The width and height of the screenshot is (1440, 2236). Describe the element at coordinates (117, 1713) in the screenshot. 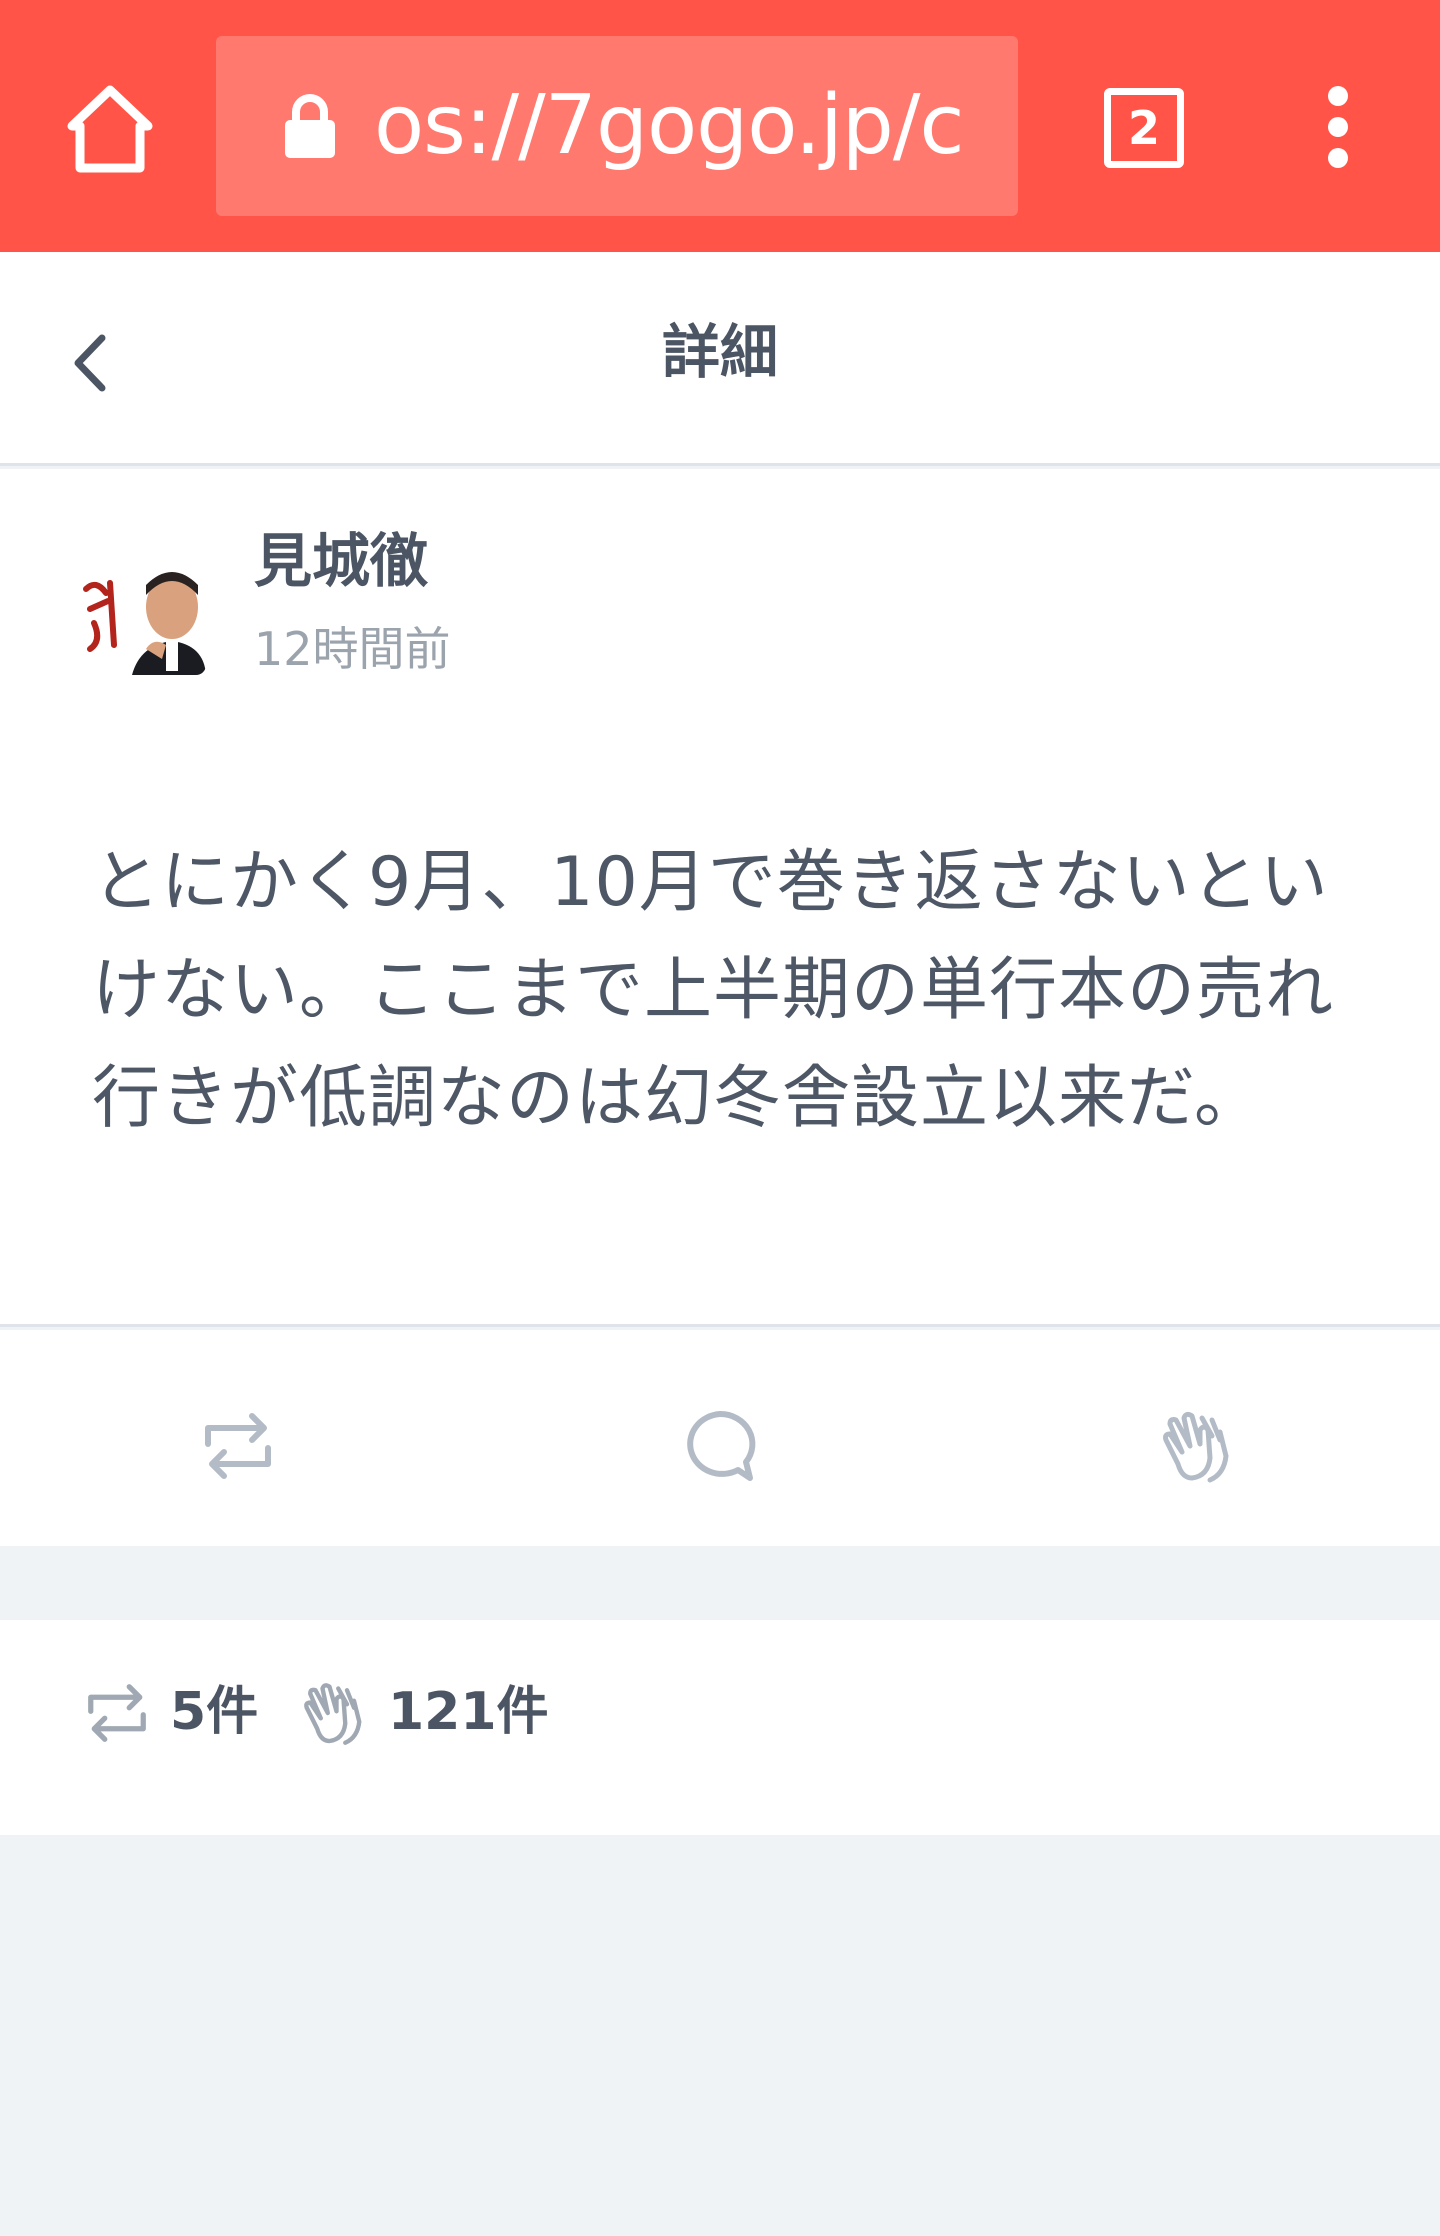

I see `repost-count-icon` at that location.